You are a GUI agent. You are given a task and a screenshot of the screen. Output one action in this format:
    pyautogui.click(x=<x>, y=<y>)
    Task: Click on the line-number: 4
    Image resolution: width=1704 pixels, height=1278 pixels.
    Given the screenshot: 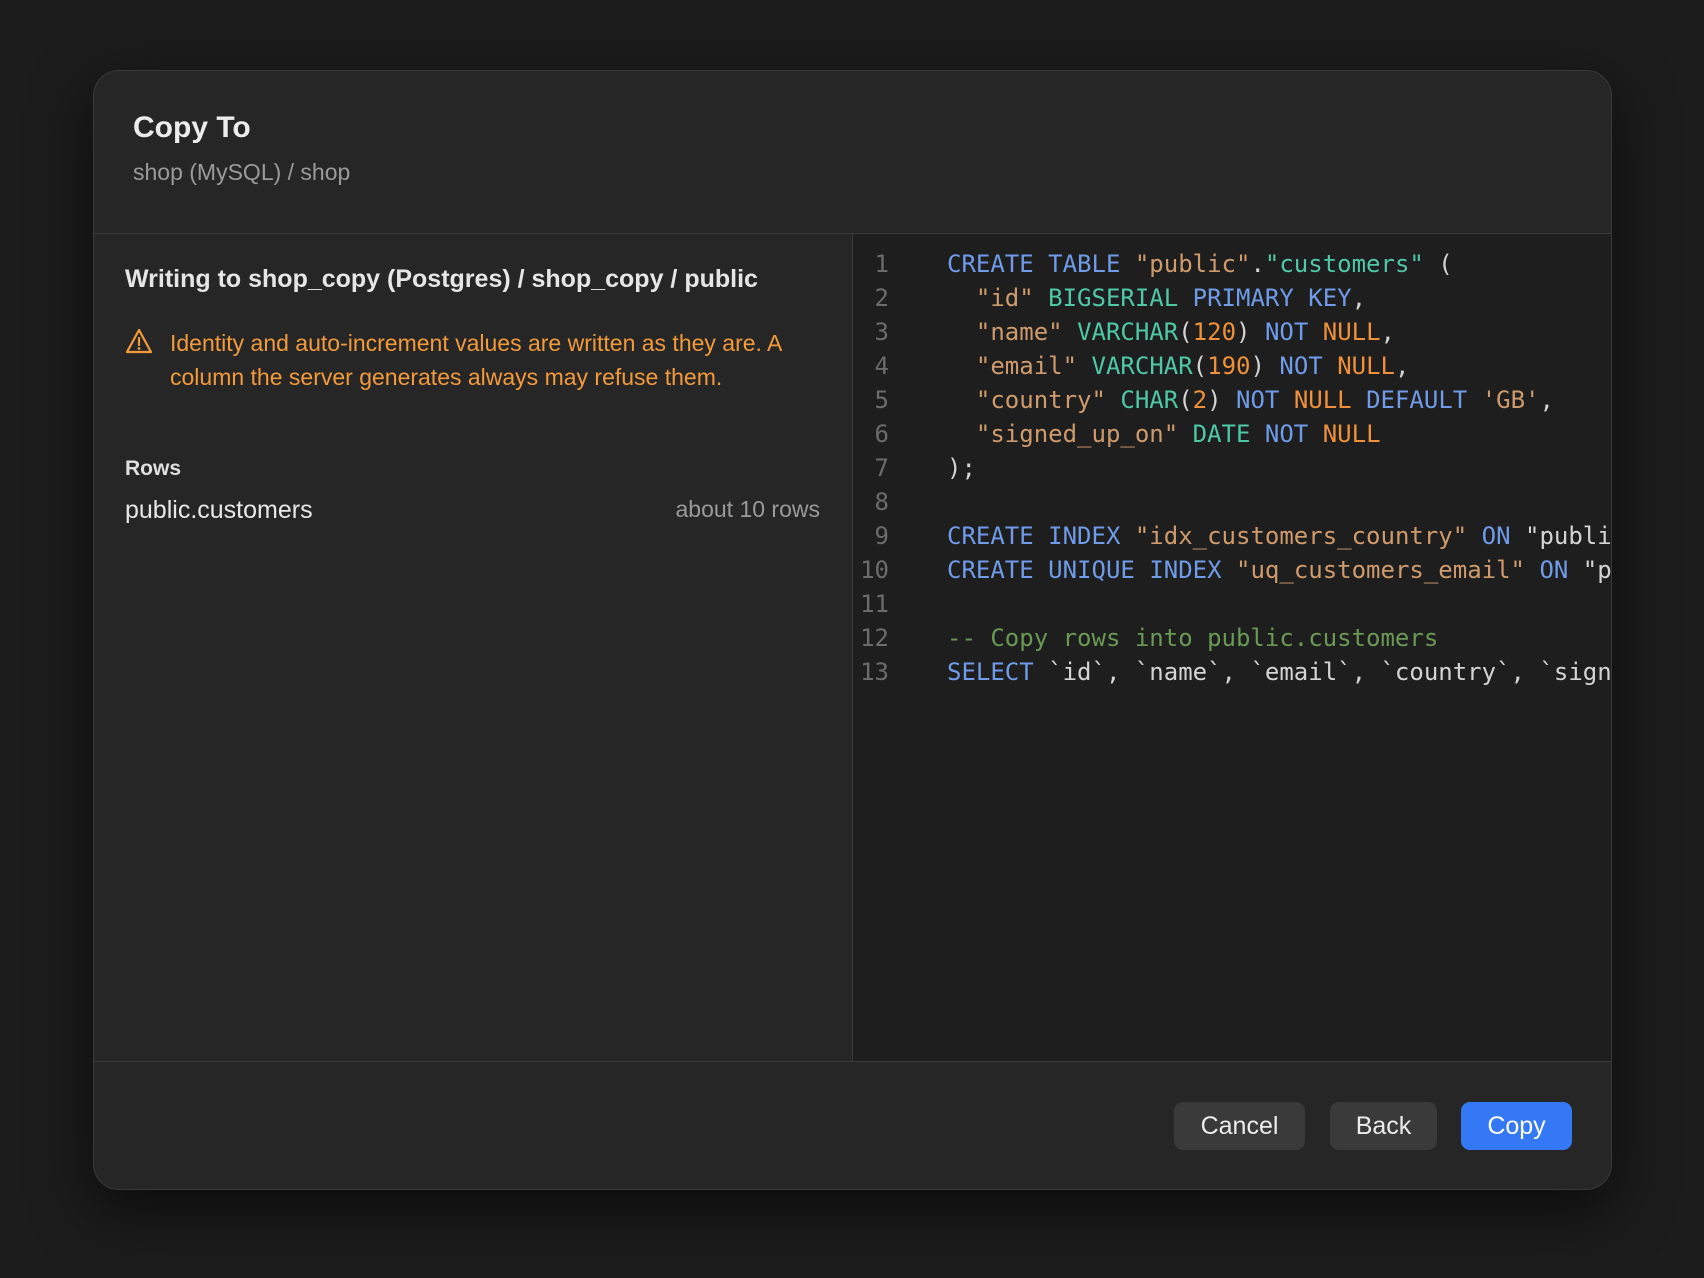 What is the action you would take?
    pyautogui.click(x=881, y=366)
    